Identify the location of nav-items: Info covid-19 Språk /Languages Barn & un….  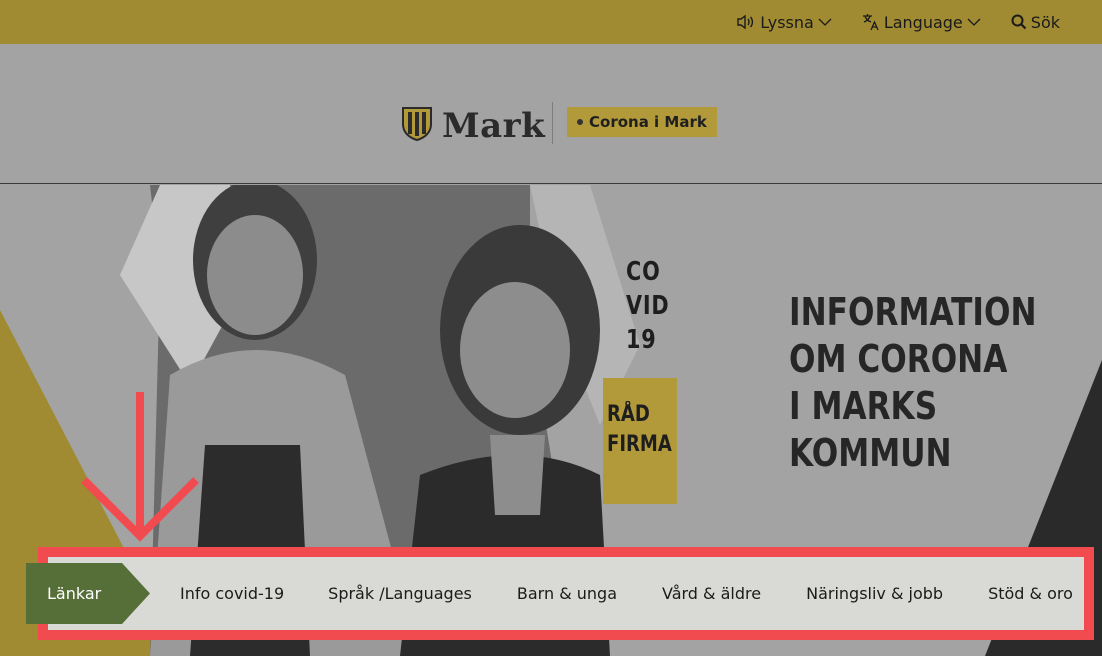
(626, 593).